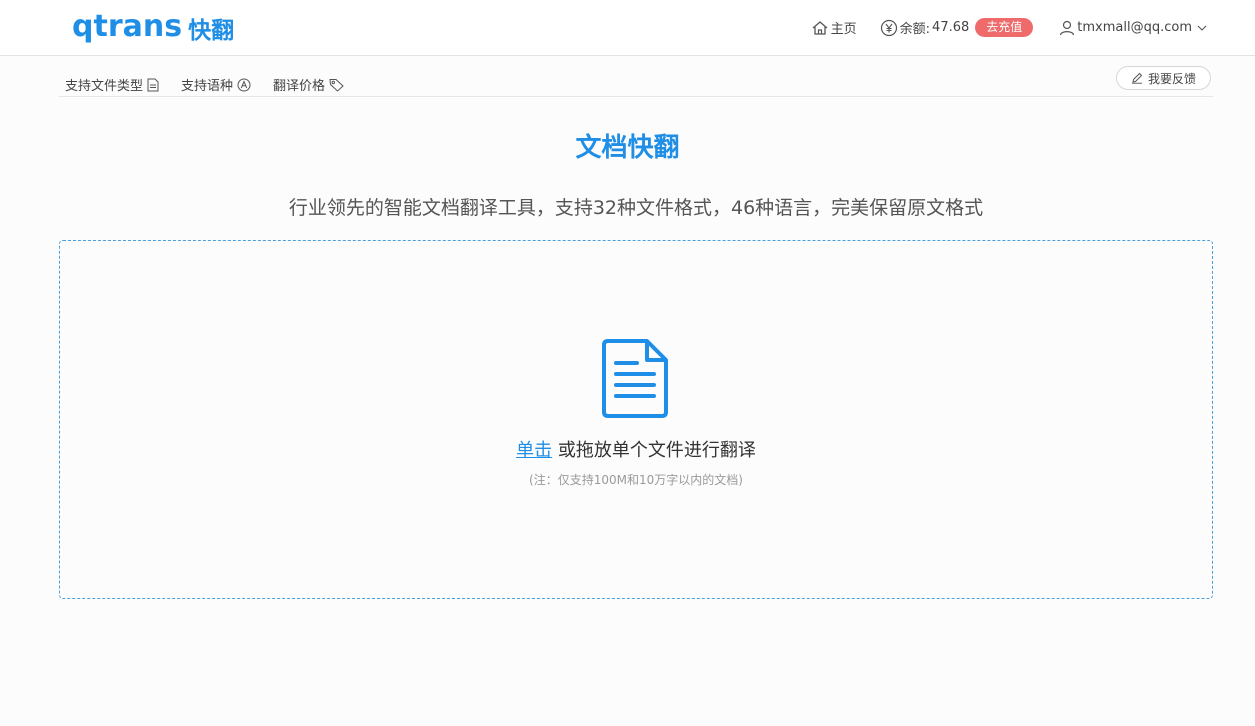 The height and width of the screenshot is (726, 1255). I want to click on feedback-button: 我要反馈, so click(1163, 78).